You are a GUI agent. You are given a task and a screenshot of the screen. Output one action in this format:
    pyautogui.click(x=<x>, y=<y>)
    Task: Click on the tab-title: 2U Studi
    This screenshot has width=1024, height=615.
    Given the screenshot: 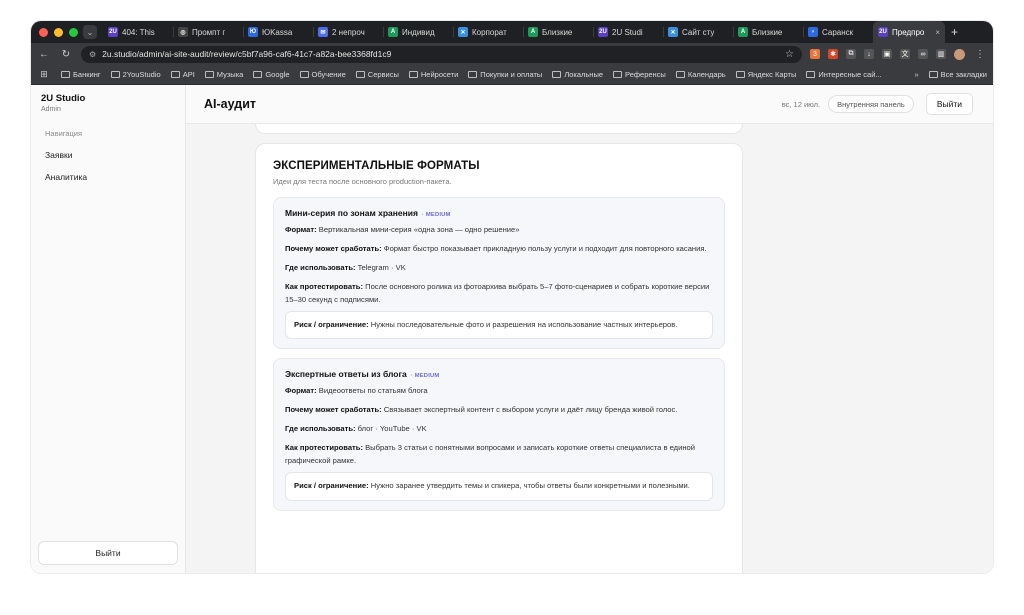 What is the action you would take?
    pyautogui.click(x=627, y=32)
    